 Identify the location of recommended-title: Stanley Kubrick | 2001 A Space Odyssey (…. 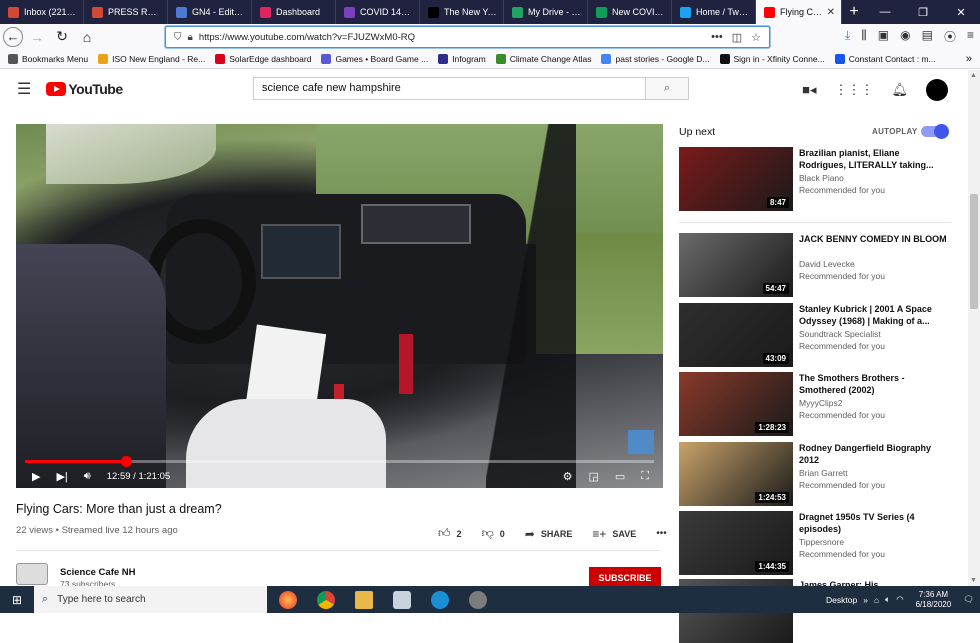
(873, 315).